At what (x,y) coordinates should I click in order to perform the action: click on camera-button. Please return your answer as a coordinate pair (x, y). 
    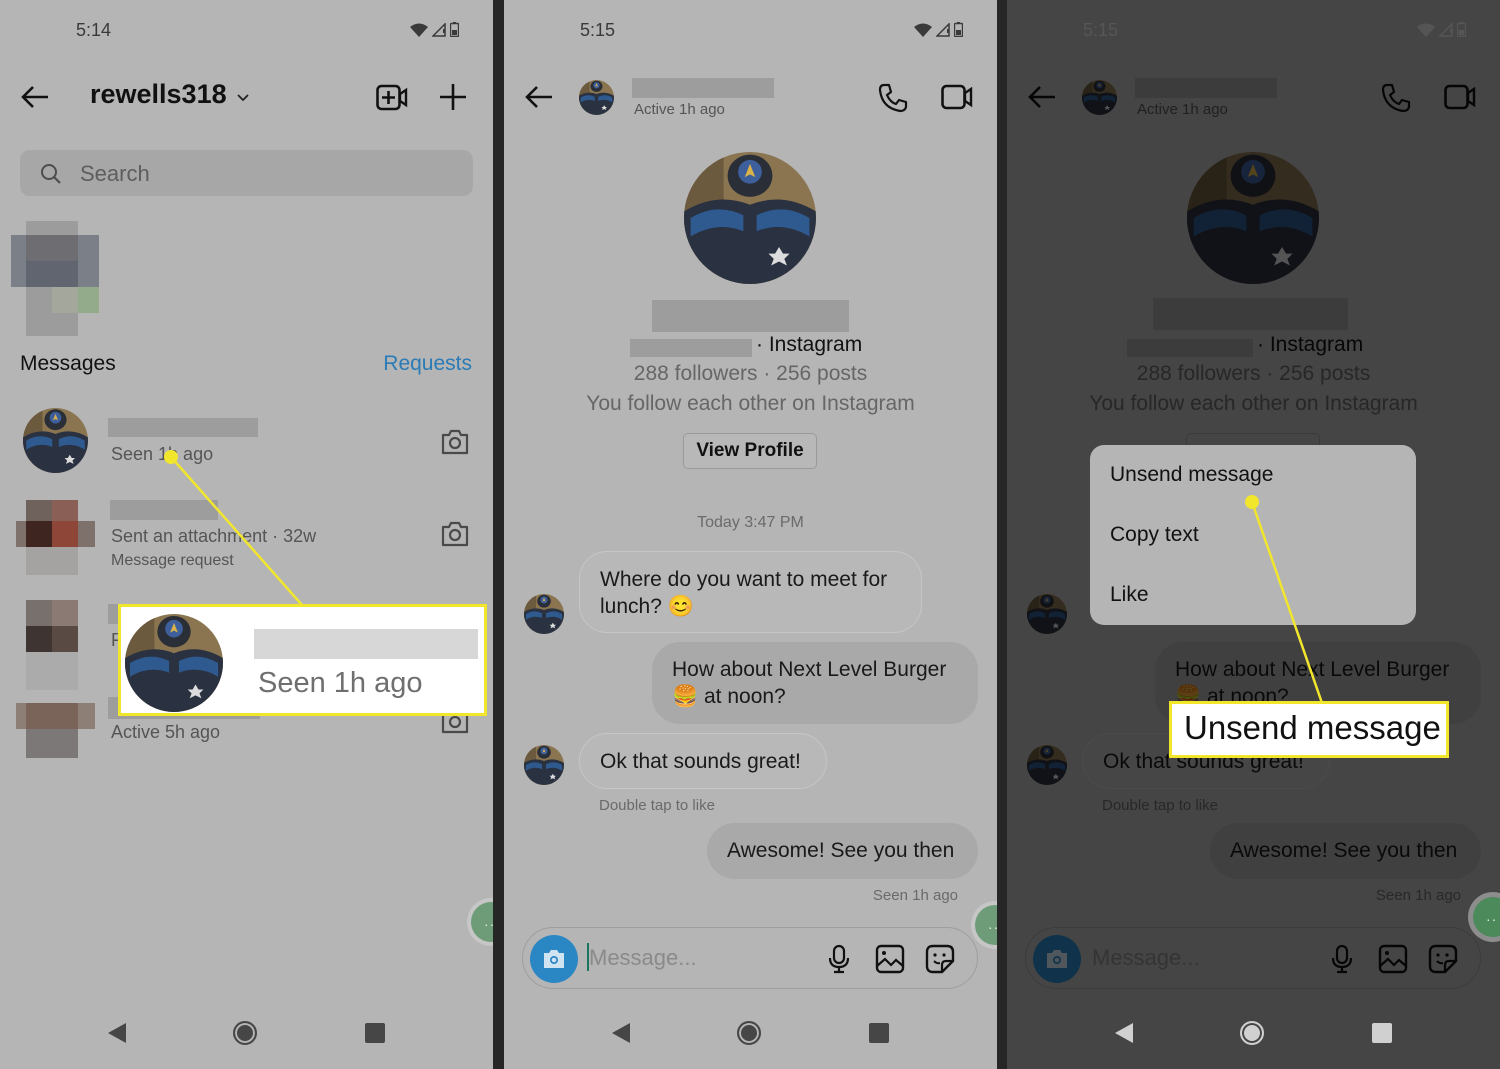
    Looking at the image, I should click on (554, 959).